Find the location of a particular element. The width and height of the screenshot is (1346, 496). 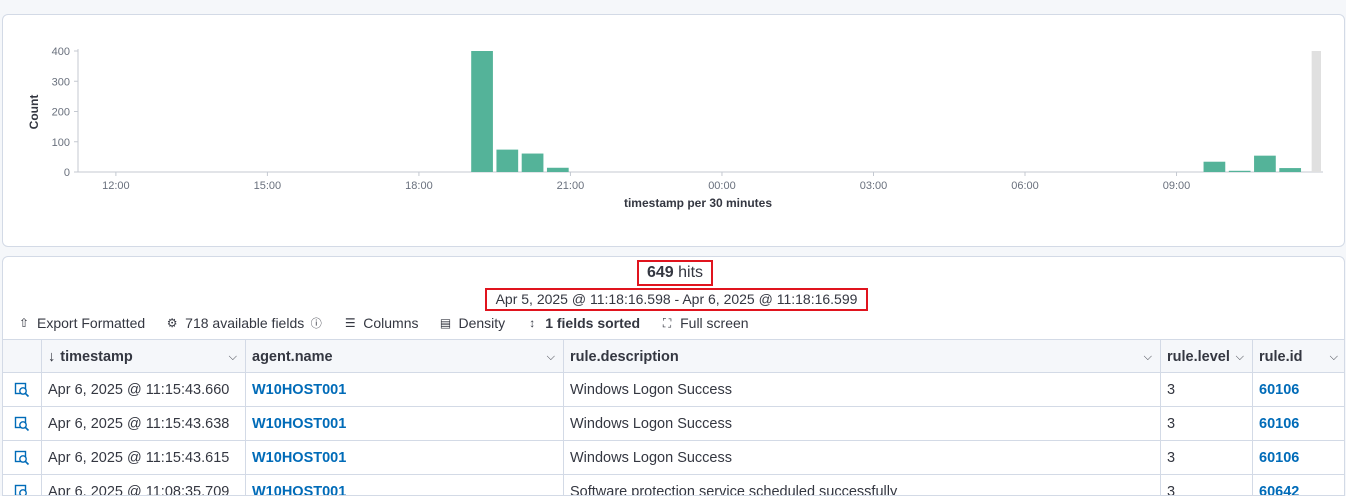

x-tick-label: 06:00 is located at coordinates (1025, 186).